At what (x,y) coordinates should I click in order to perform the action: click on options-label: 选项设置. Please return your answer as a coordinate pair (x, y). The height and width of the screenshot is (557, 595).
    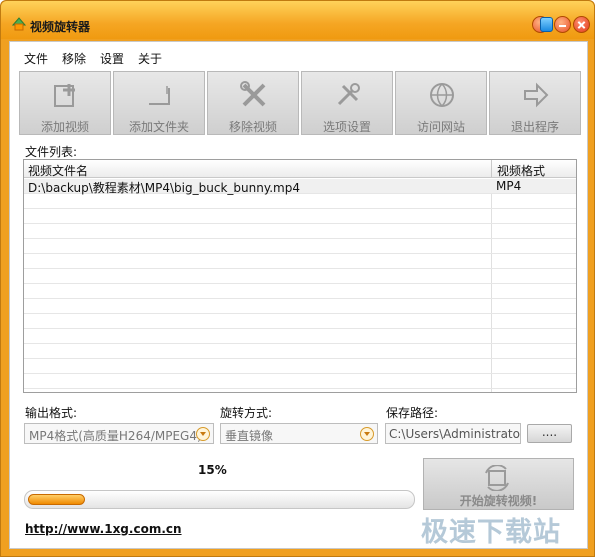
    Looking at the image, I should click on (346, 127).